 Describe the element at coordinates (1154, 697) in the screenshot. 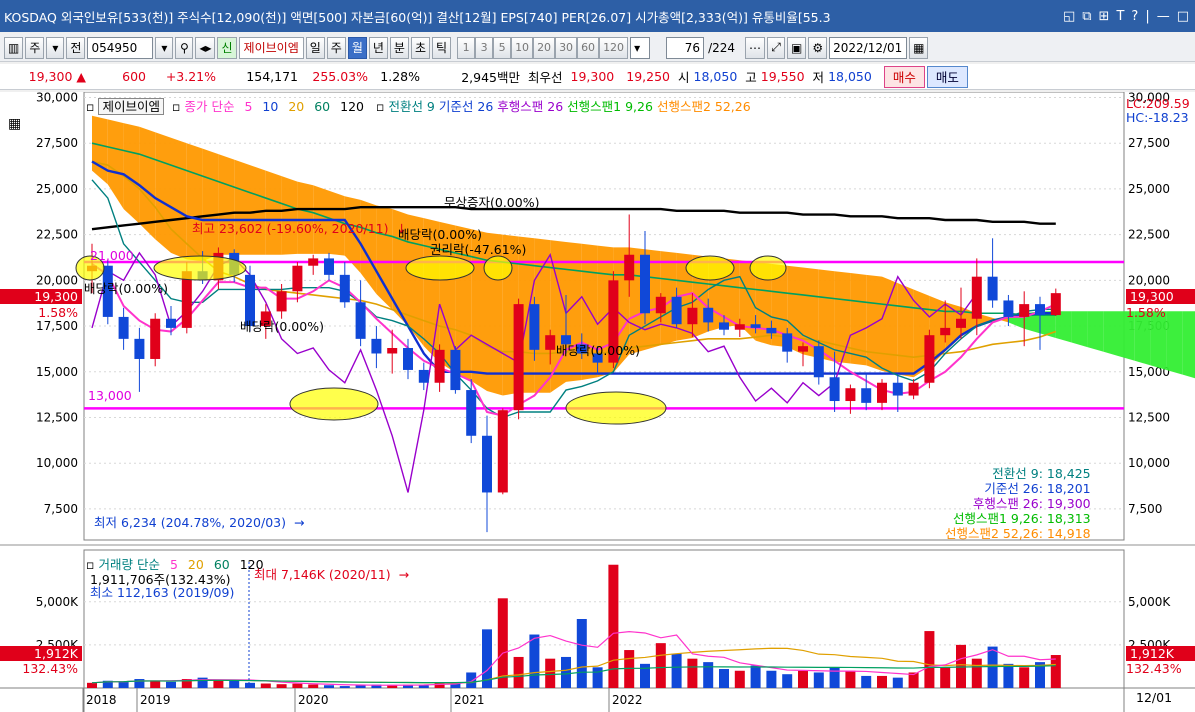

I see `x-axis-end-label: 12/01` at that location.